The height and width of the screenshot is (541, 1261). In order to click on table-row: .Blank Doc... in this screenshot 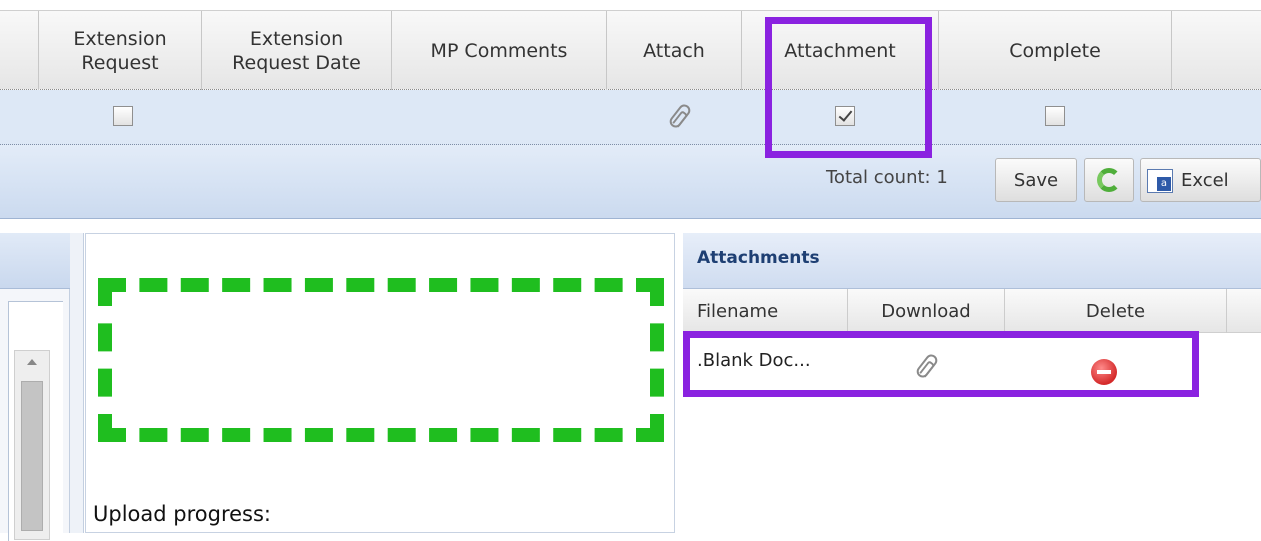, I will do `click(972, 362)`.